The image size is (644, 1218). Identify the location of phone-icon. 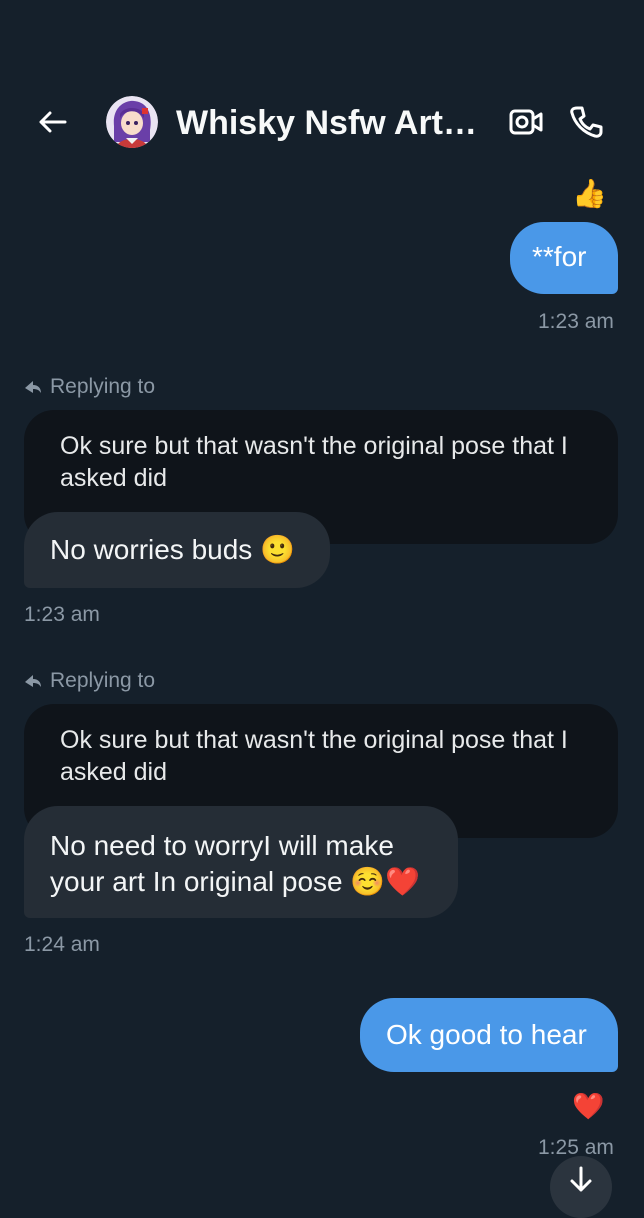
(586, 122).